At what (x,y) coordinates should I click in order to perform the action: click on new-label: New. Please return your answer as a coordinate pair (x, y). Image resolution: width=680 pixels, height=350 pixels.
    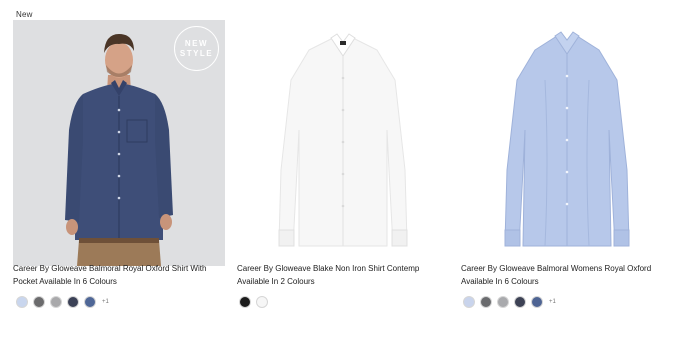
    Looking at the image, I should click on (24, 14).